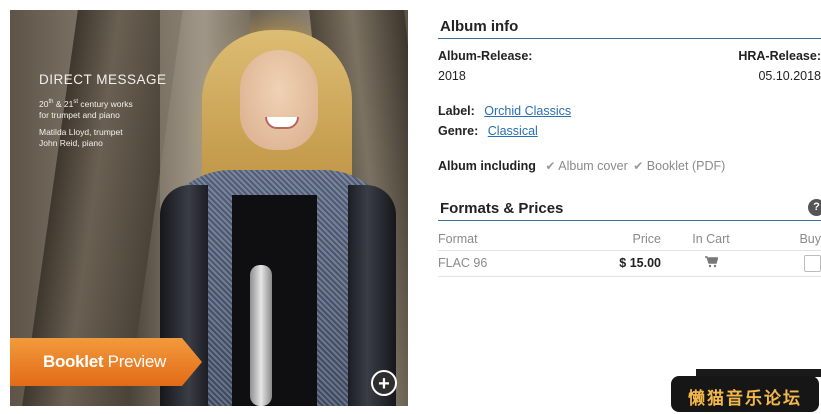  I want to click on cover-performer1: Matilda Lloyd, trumpet, so click(81, 131).